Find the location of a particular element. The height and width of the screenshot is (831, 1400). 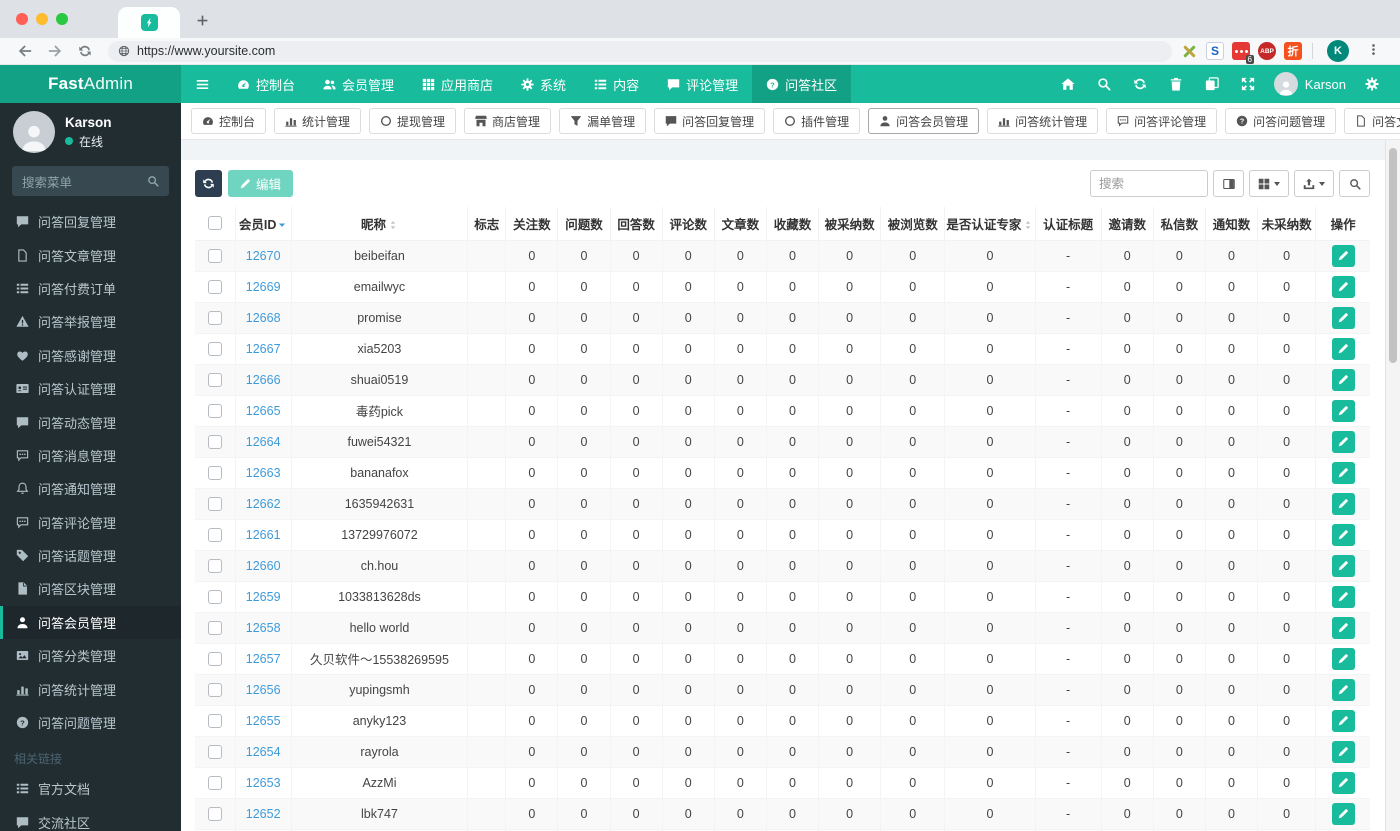

scrollbar-thumb is located at coordinates (1393, 255).